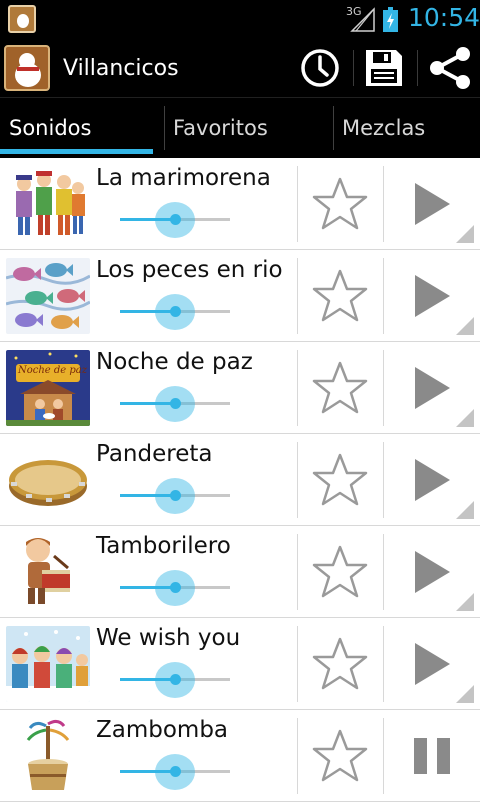  I want to click on share-button, so click(450, 68).